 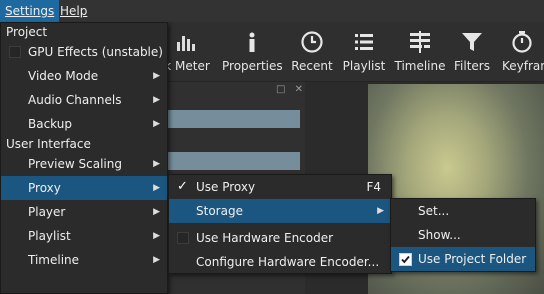 What do you see at coordinates (272, 11) in the screenshot?
I see `menu-bar: Settings Help` at bounding box center [272, 11].